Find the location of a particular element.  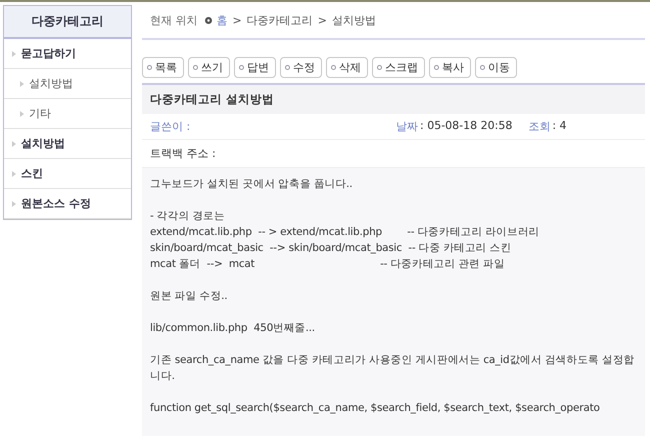

body-text: mcat 폴더 --> mcat -- 다중카테고리 관련 파일 is located at coordinates (328, 264).